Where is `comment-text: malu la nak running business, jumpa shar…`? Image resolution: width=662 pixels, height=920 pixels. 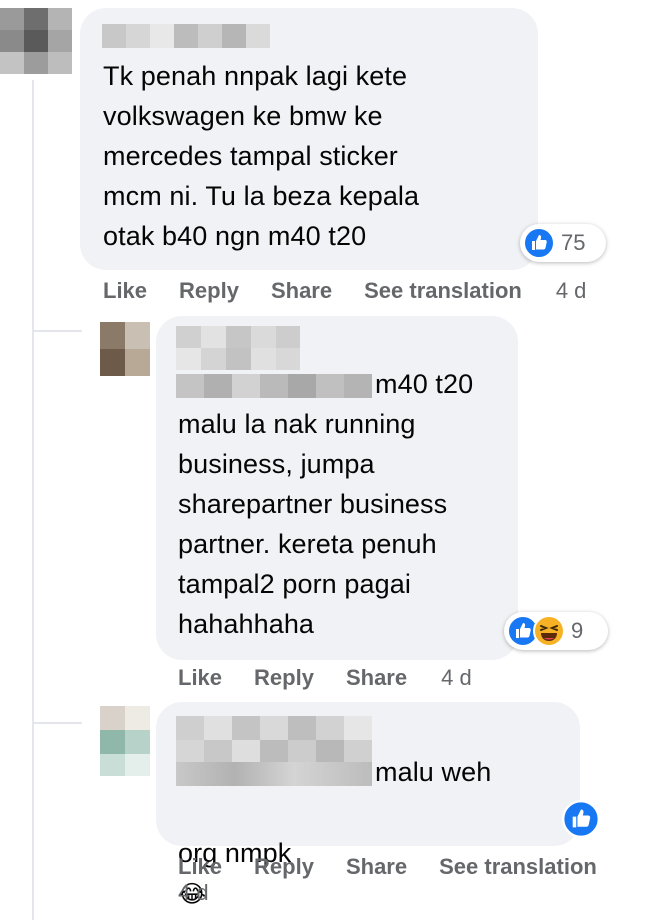 comment-text: malu la nak running business, jumpa shar… is located at coordinates (313, 524).